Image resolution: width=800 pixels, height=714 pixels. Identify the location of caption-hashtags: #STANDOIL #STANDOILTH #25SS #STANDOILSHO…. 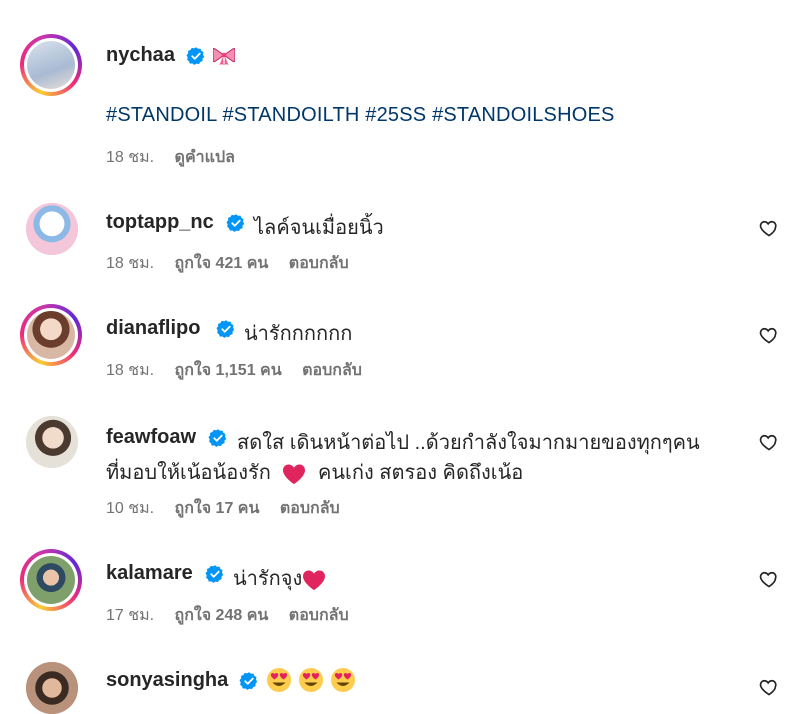
(360, 115).